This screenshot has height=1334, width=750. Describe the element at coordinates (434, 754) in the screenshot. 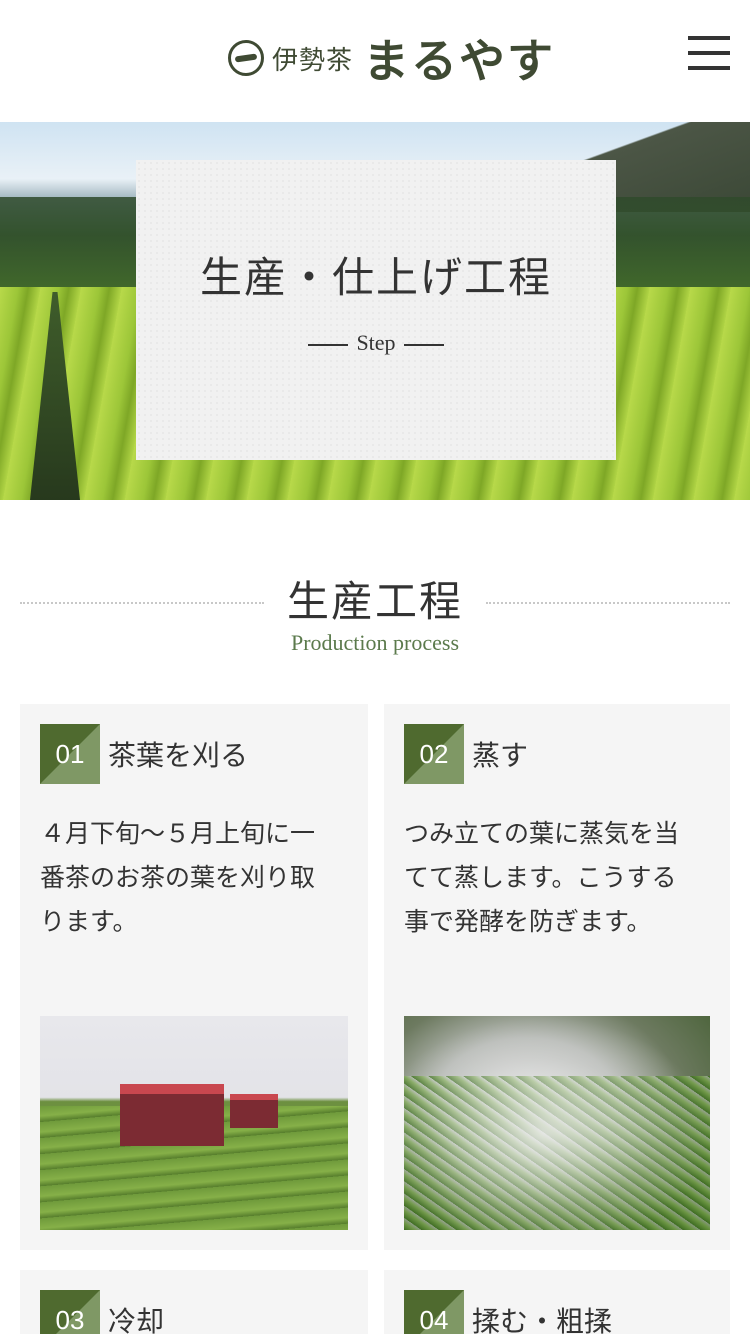

I see `step-number-badge: 02` at that location.